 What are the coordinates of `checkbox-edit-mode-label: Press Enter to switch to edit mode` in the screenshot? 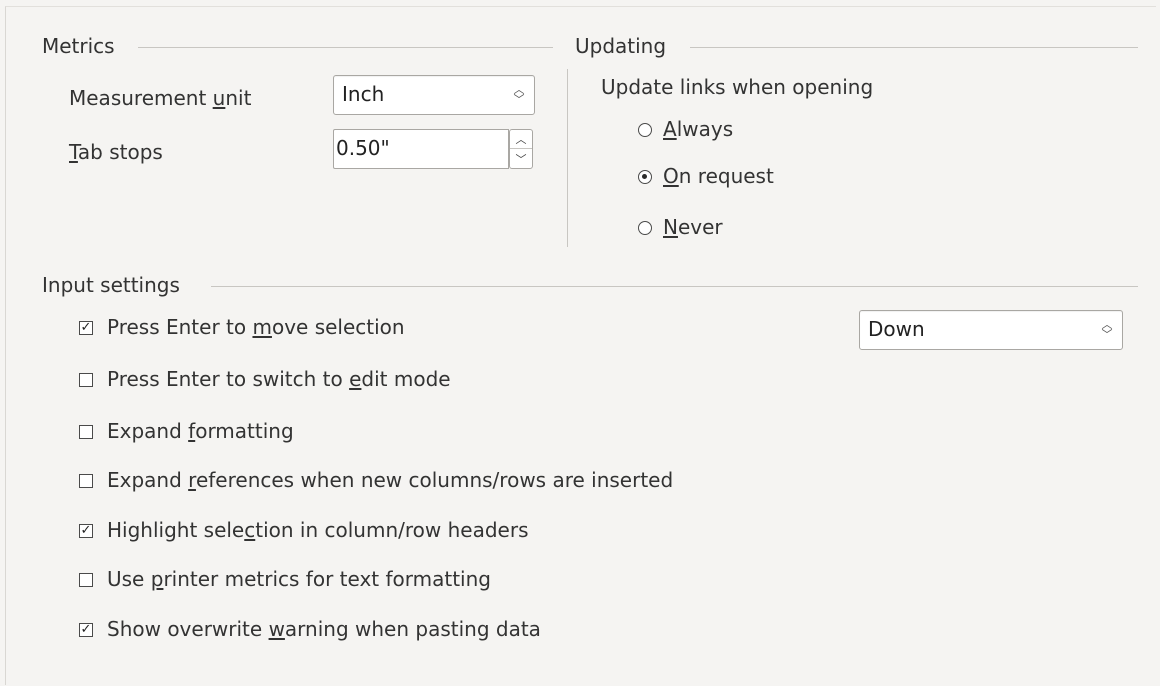 It's located at (279, 379).